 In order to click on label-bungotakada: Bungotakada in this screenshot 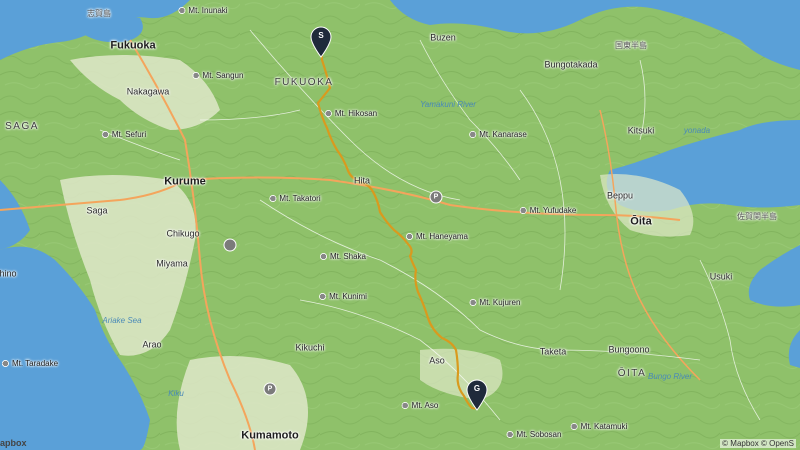, I will do `click(571, 64)`.